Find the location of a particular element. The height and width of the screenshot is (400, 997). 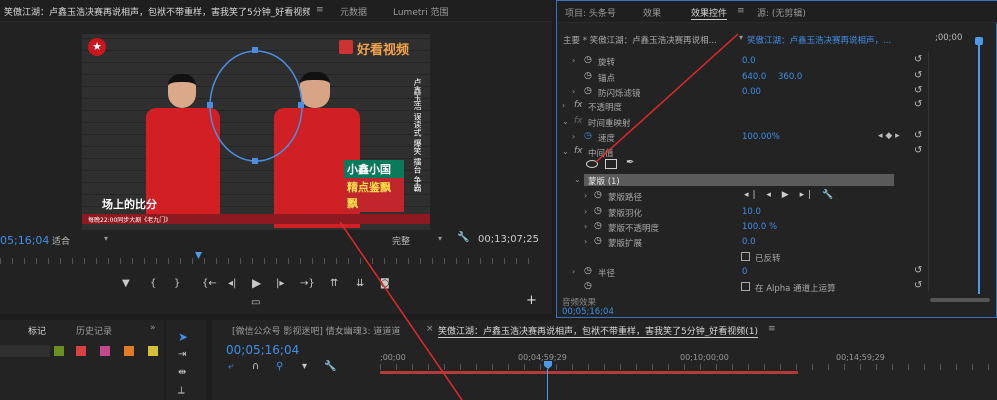

add-marker-icon: ▾ is located at coordinates (304, 367).